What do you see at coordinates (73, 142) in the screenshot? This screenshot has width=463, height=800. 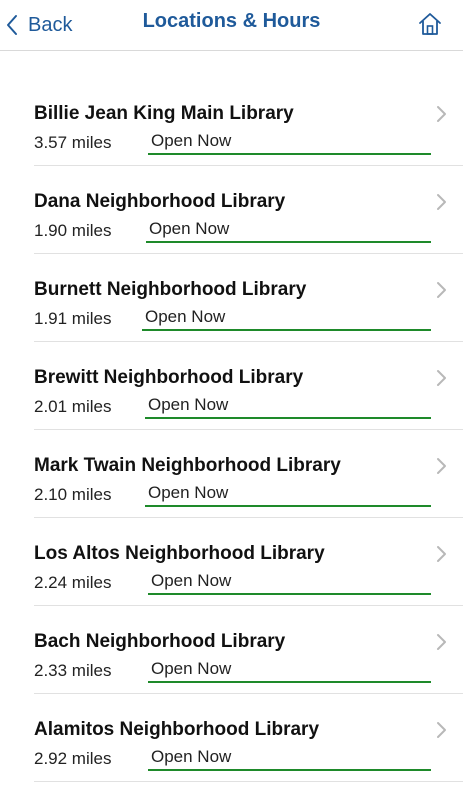 I see `location-distance: 3.57 miles` at bounding box center [73, 142].